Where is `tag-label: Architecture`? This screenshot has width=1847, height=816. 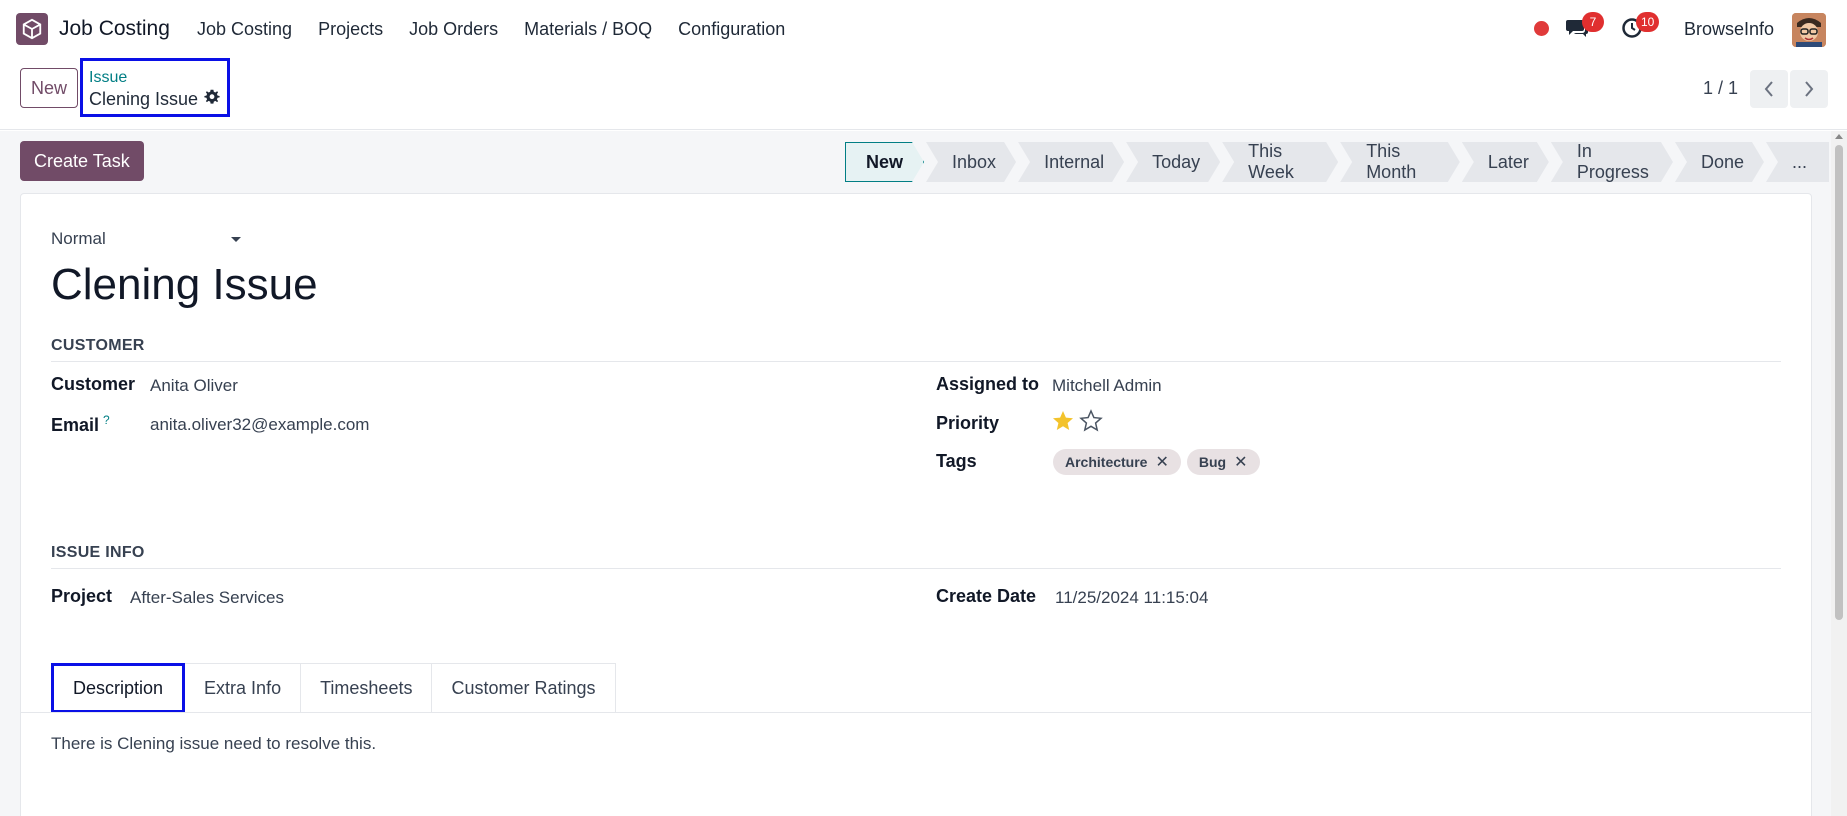
tag-label: Architecture is located at coordinates (1106, 462).